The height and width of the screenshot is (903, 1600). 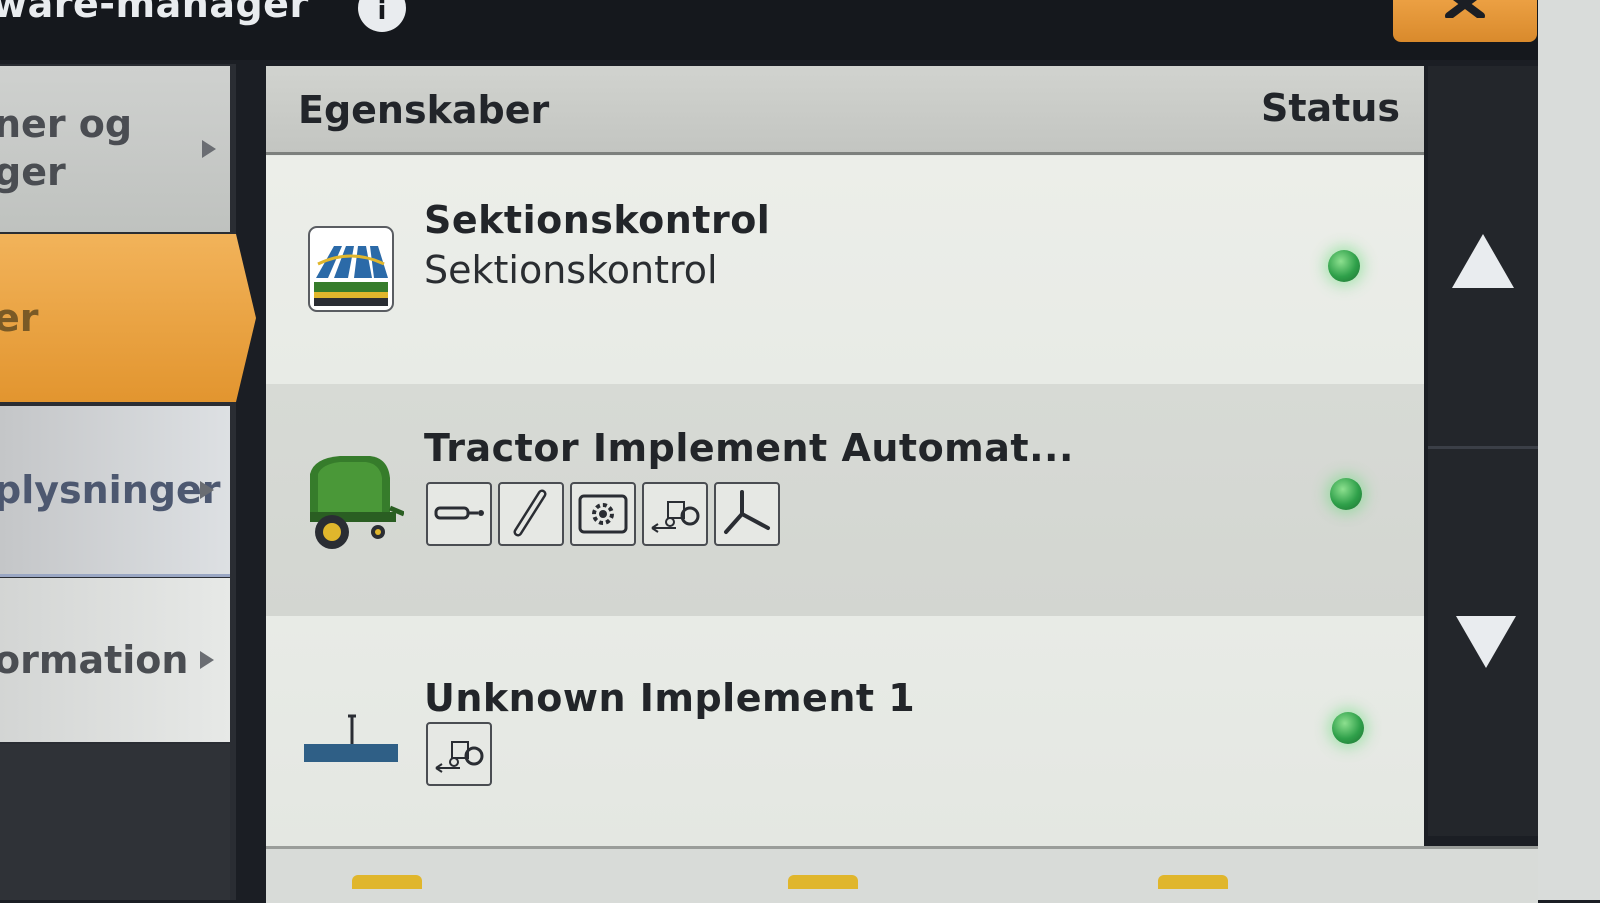 What do you see at coordinates (351, 738) in the screenshot?
I see `unknown-implement-icon` at bounding box center [351, 738].